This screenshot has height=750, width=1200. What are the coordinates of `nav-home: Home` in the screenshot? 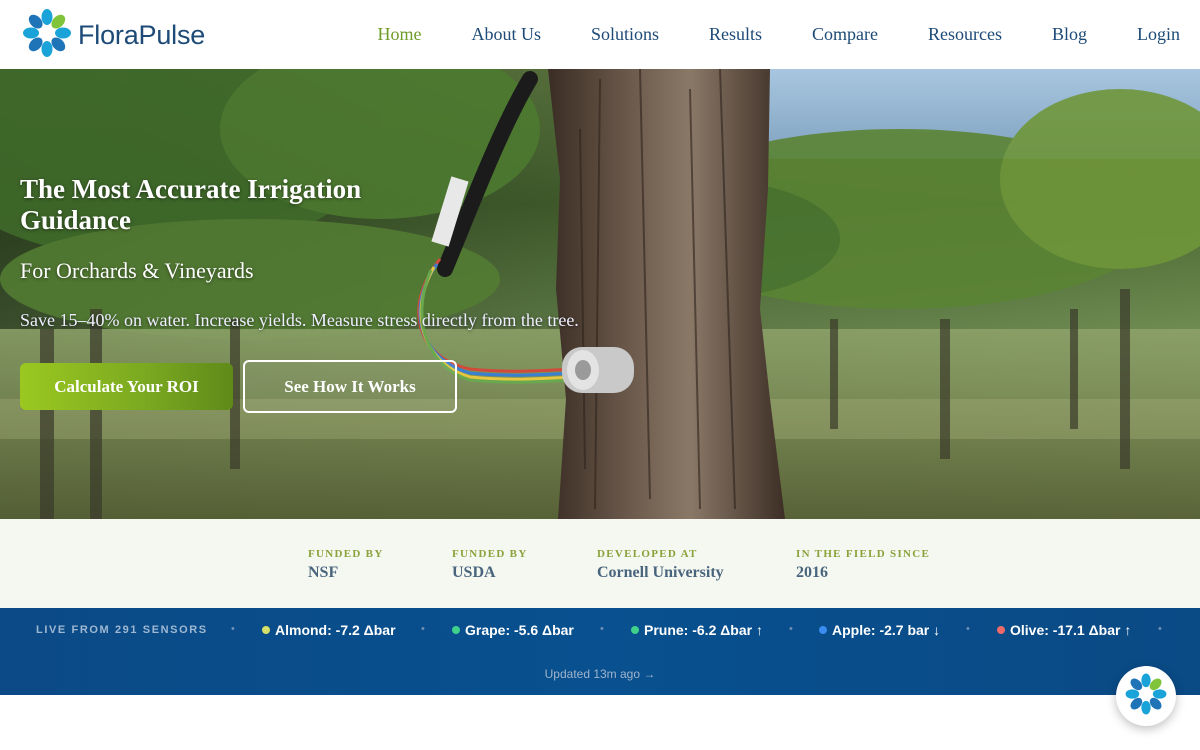 It's located at (399, 34).